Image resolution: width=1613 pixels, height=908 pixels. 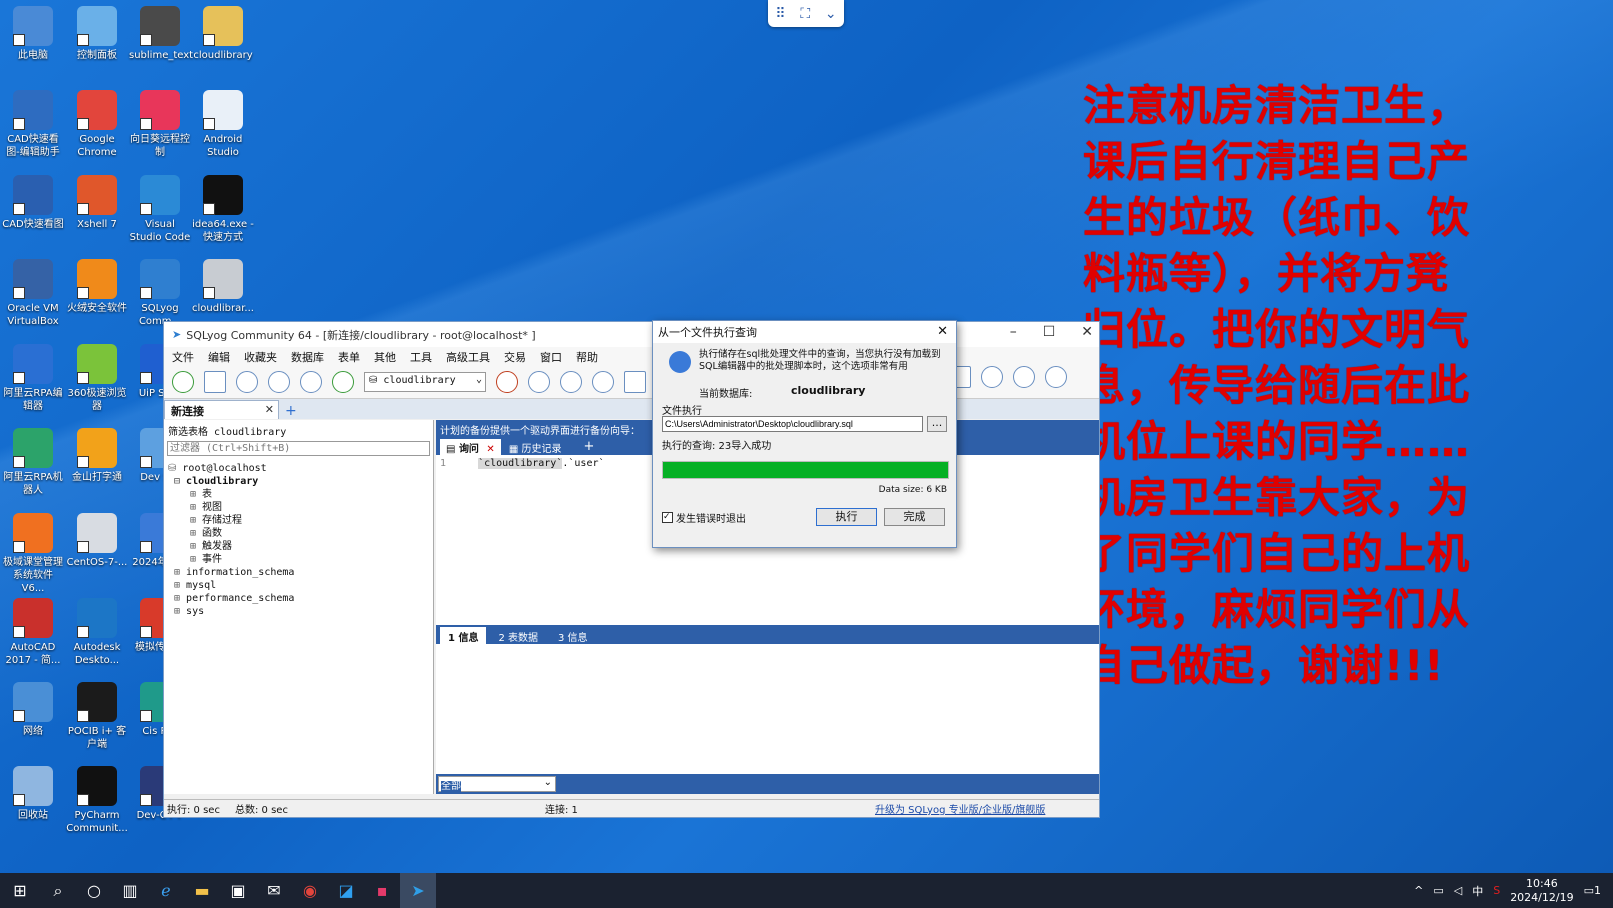 What do you see at coordinates (223, 209) in the screenshot?
I see `desktop-icon: idea64.exe - 快速方式` at bounding box center [223, 209].